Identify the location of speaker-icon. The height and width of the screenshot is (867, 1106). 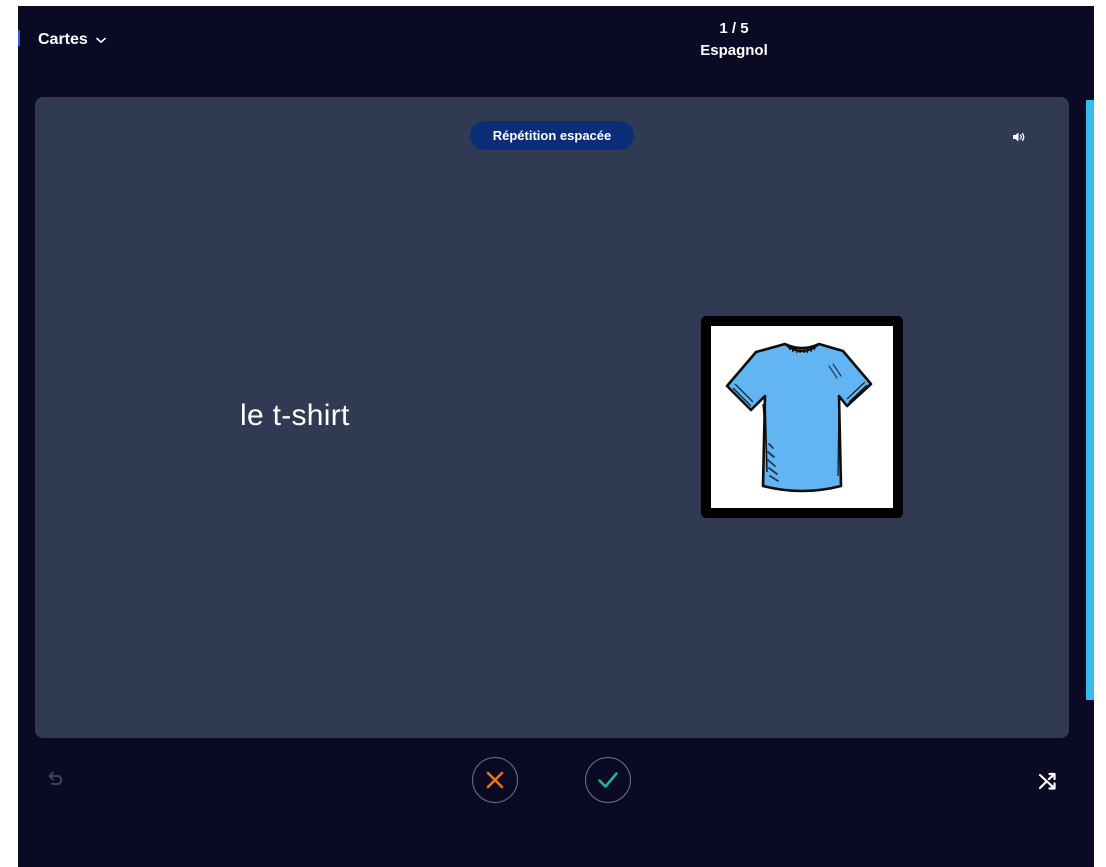
(1019, 137).